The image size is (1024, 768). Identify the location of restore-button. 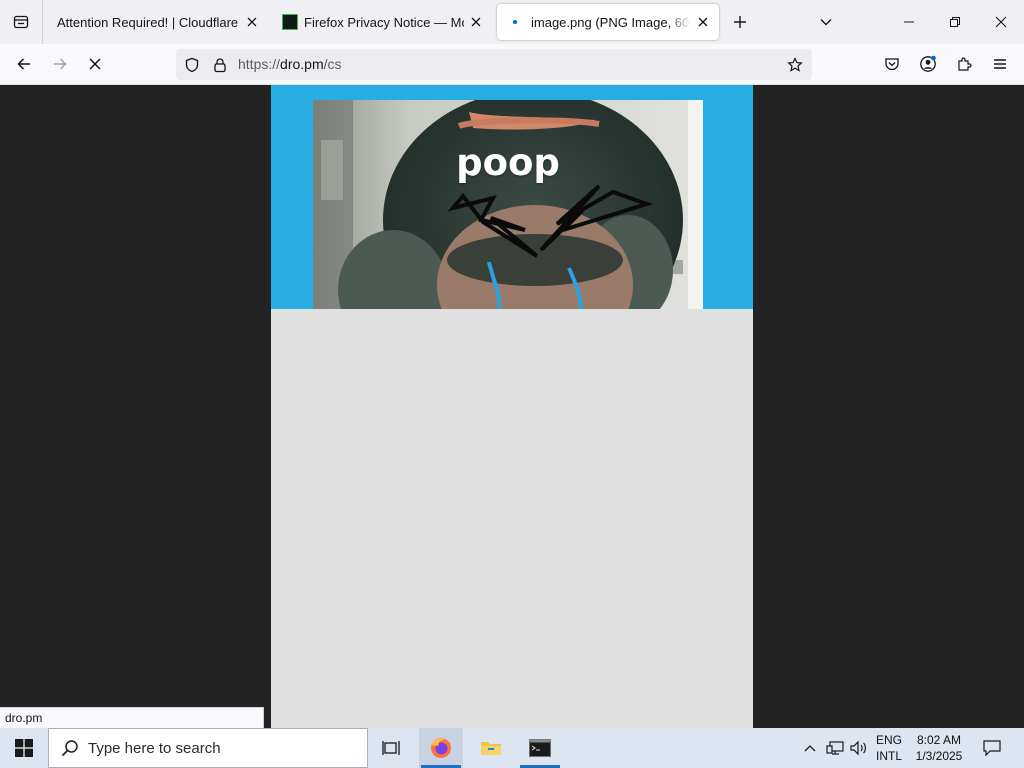
(955, 22).